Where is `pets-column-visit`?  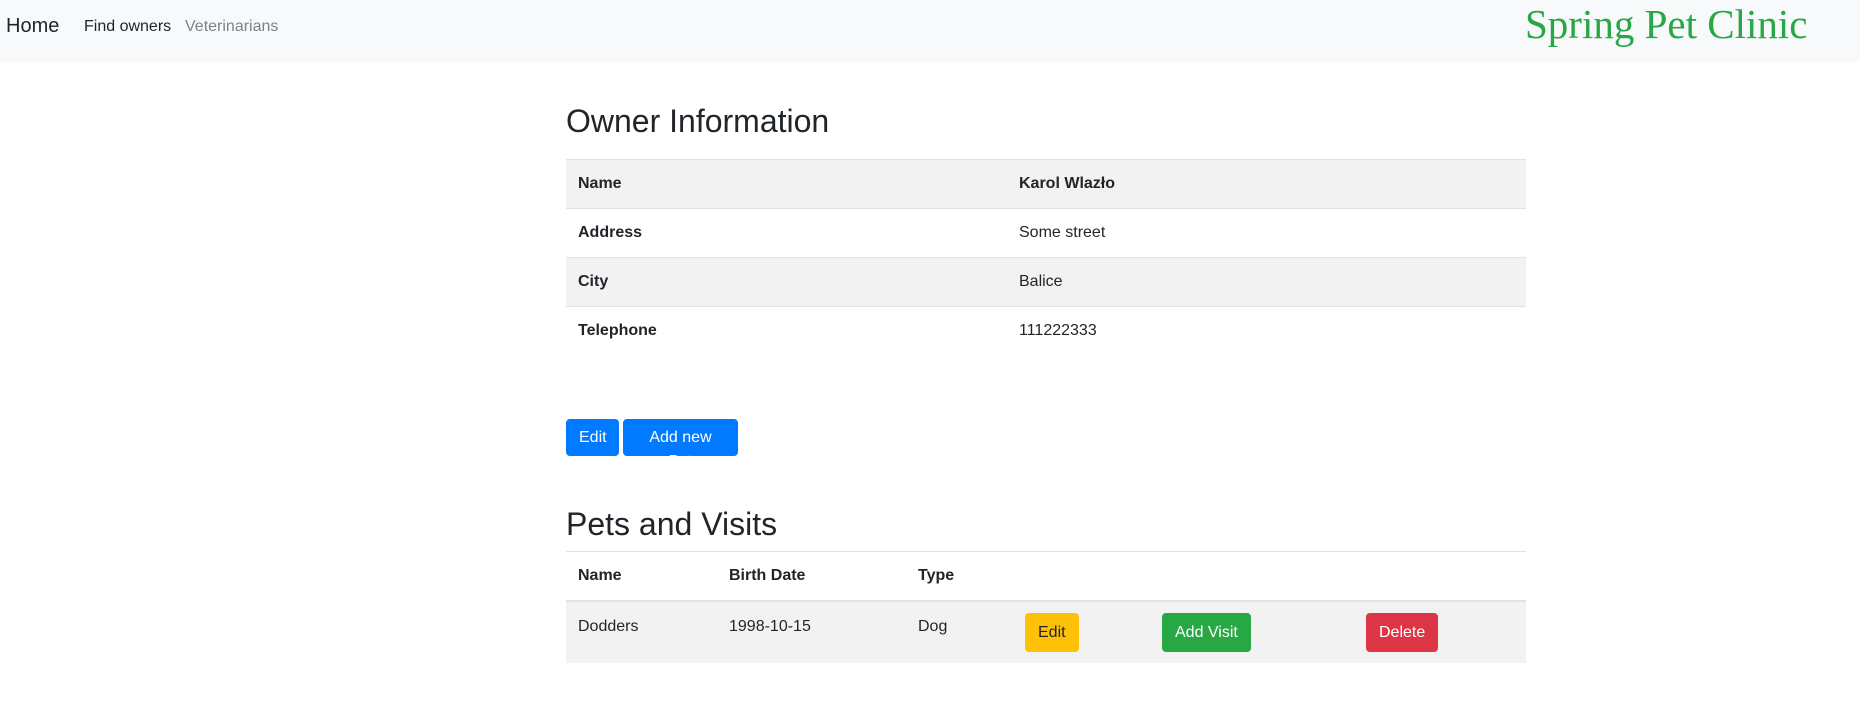
pets-column-visit is located at coordinates (1252, 576).